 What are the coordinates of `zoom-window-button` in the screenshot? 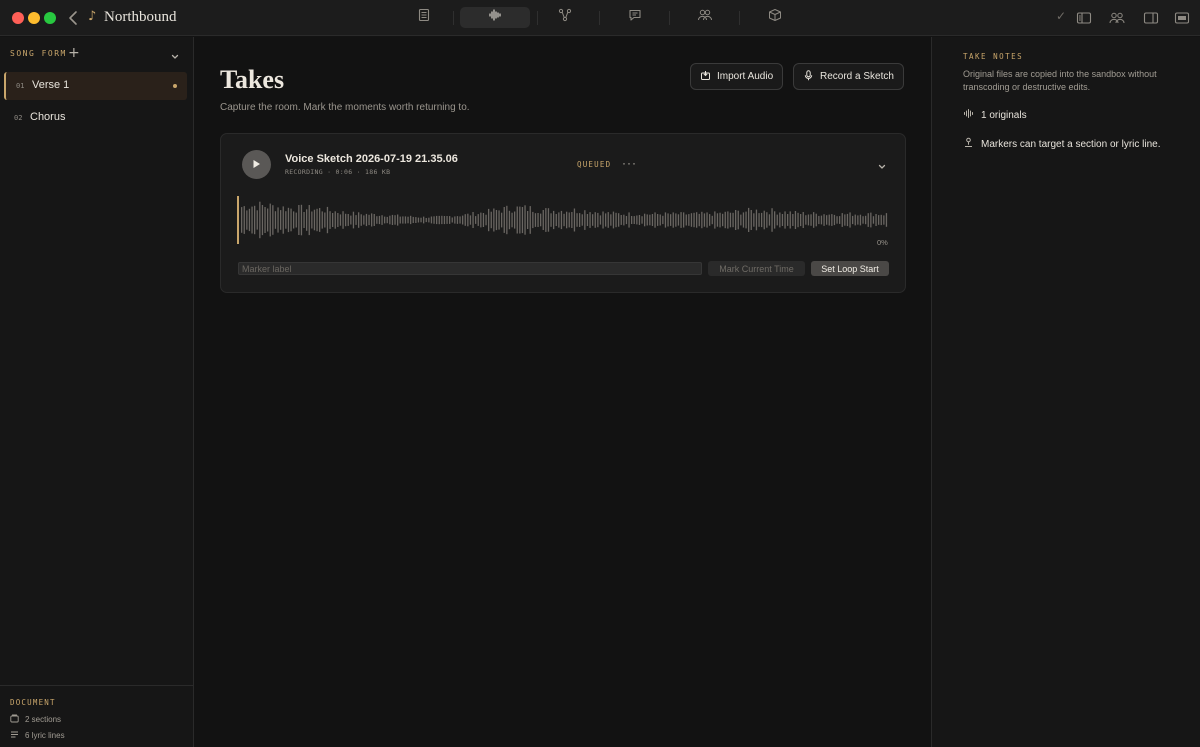 It's located at (50, 18).